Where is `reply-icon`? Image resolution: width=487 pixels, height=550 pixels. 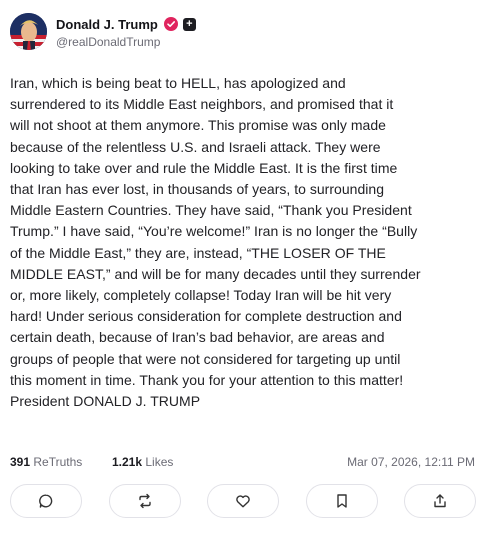 reply-icon is located at coordinates (46, 501).